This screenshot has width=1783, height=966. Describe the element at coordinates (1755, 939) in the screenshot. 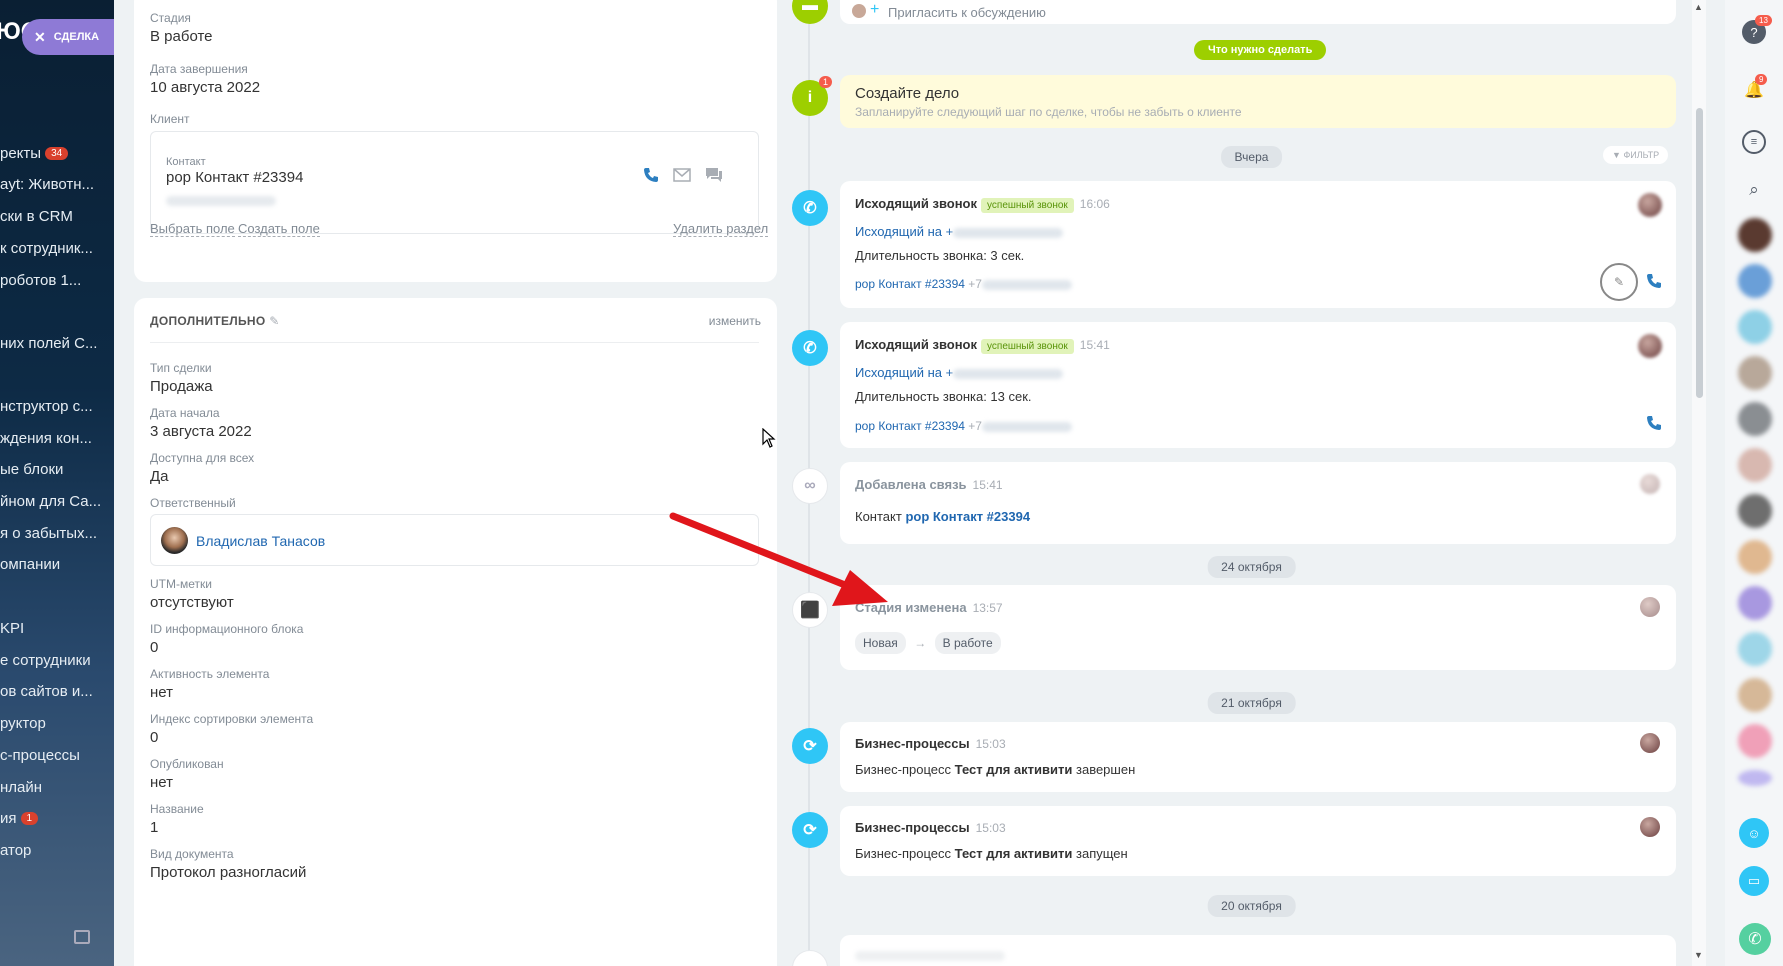

I see `call-button-icon: ✆` at that location.